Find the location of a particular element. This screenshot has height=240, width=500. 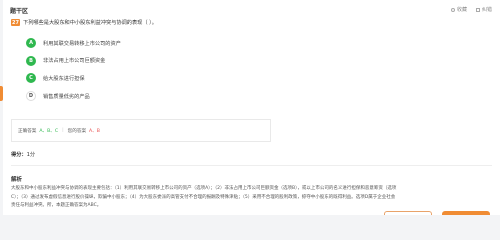

answer-summary: 正确答案 A、B、C | 您的答案 A、B is located at coordinates (141, 130).